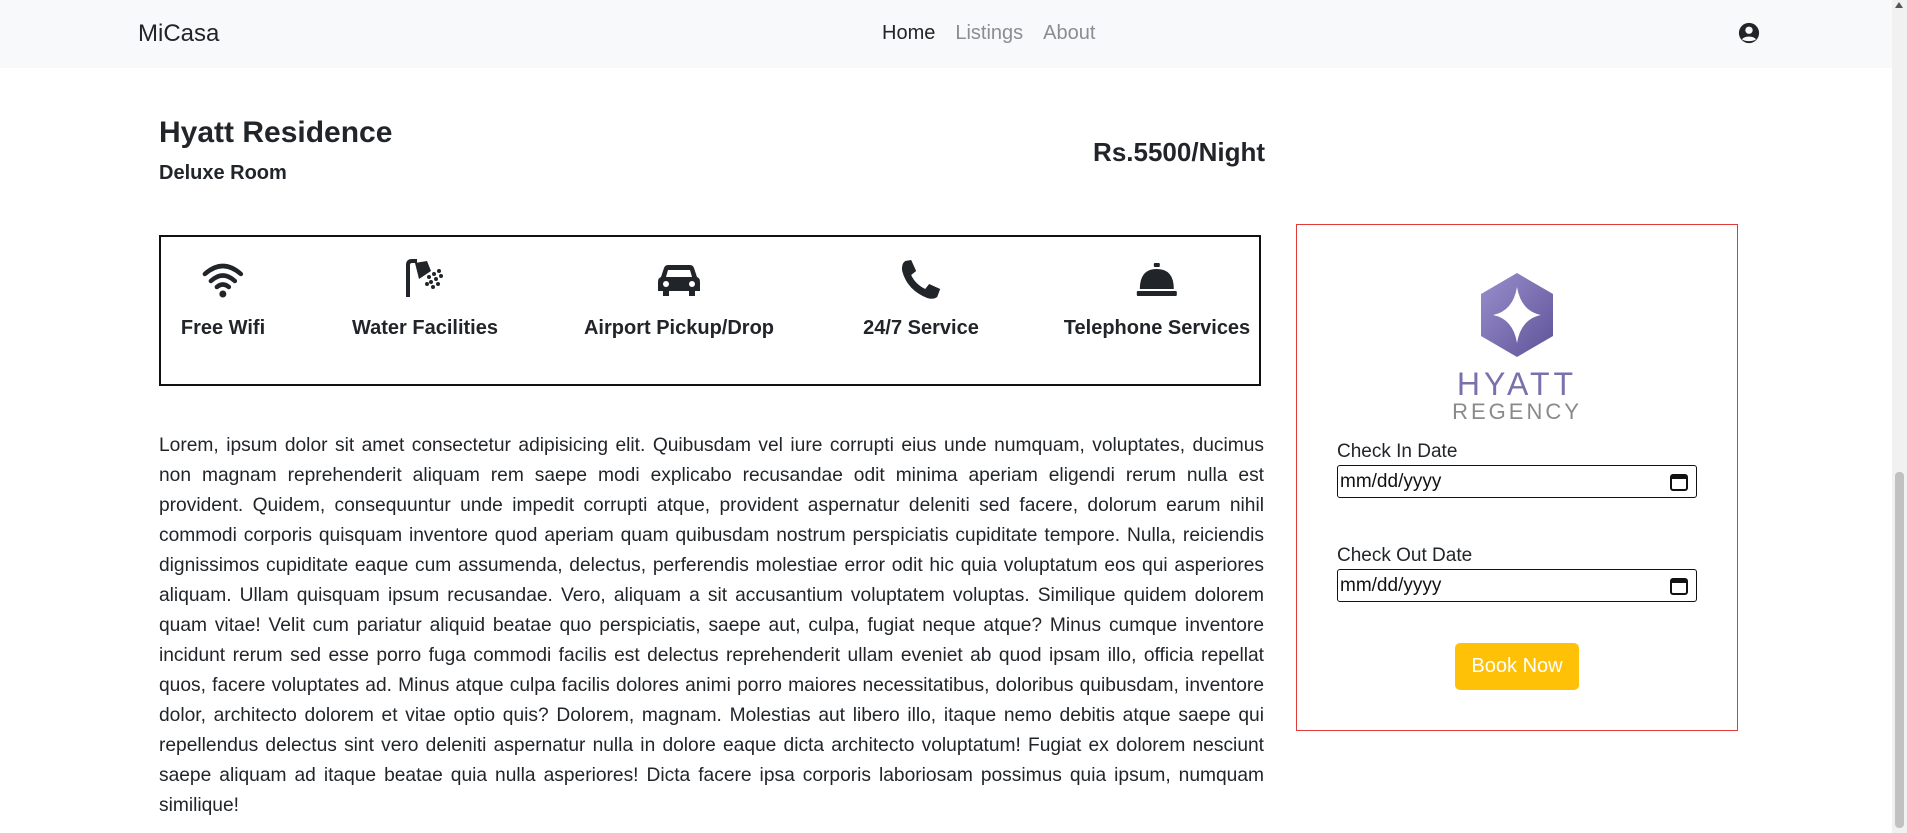 The width and height of the screenshot is (1907, 833). Describe the element at coordinates (178, 34) in the screenshot. I see `brand-logo: MiCasa` at that location.